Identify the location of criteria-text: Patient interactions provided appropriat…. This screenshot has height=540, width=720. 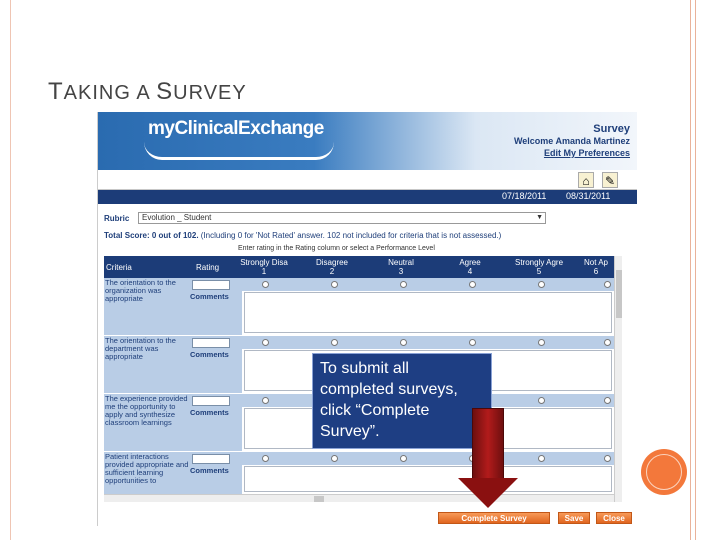
(147, 473).